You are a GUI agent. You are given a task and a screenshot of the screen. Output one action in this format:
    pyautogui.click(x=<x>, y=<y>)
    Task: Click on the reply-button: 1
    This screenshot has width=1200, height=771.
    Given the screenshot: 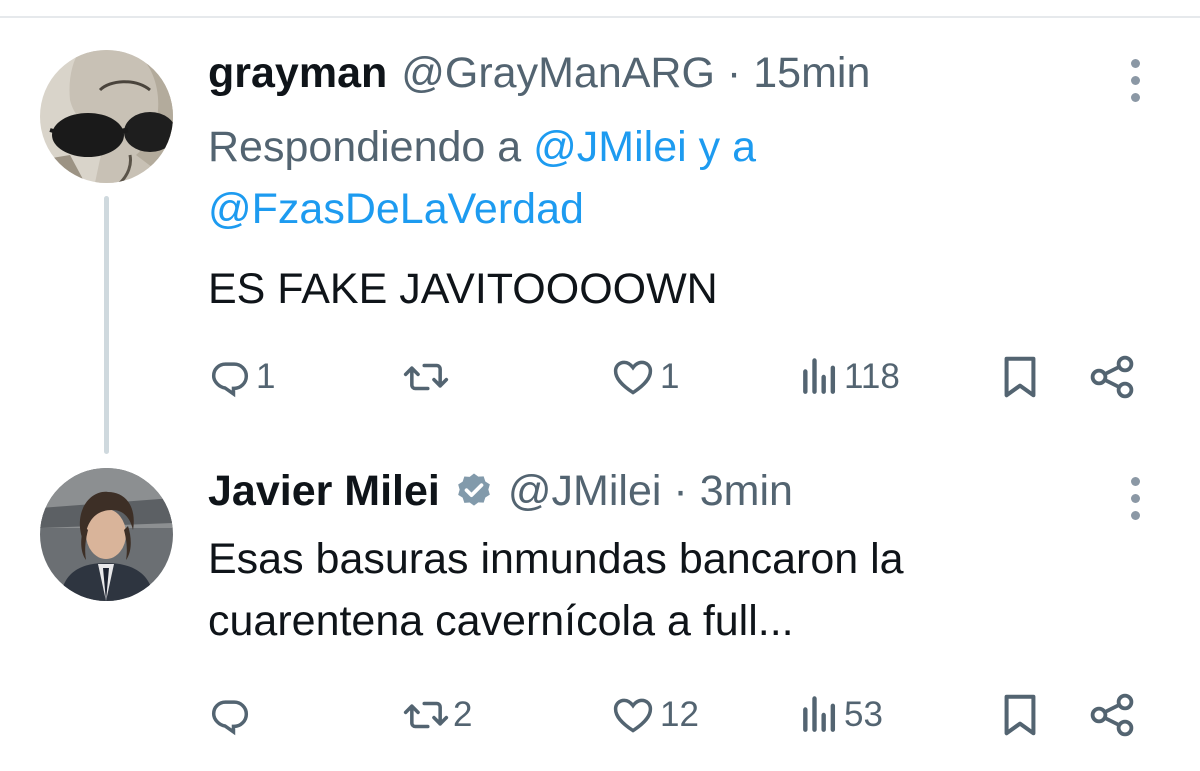 What is the action you would take?
    pyautogui.click(x=241, y=377)
    